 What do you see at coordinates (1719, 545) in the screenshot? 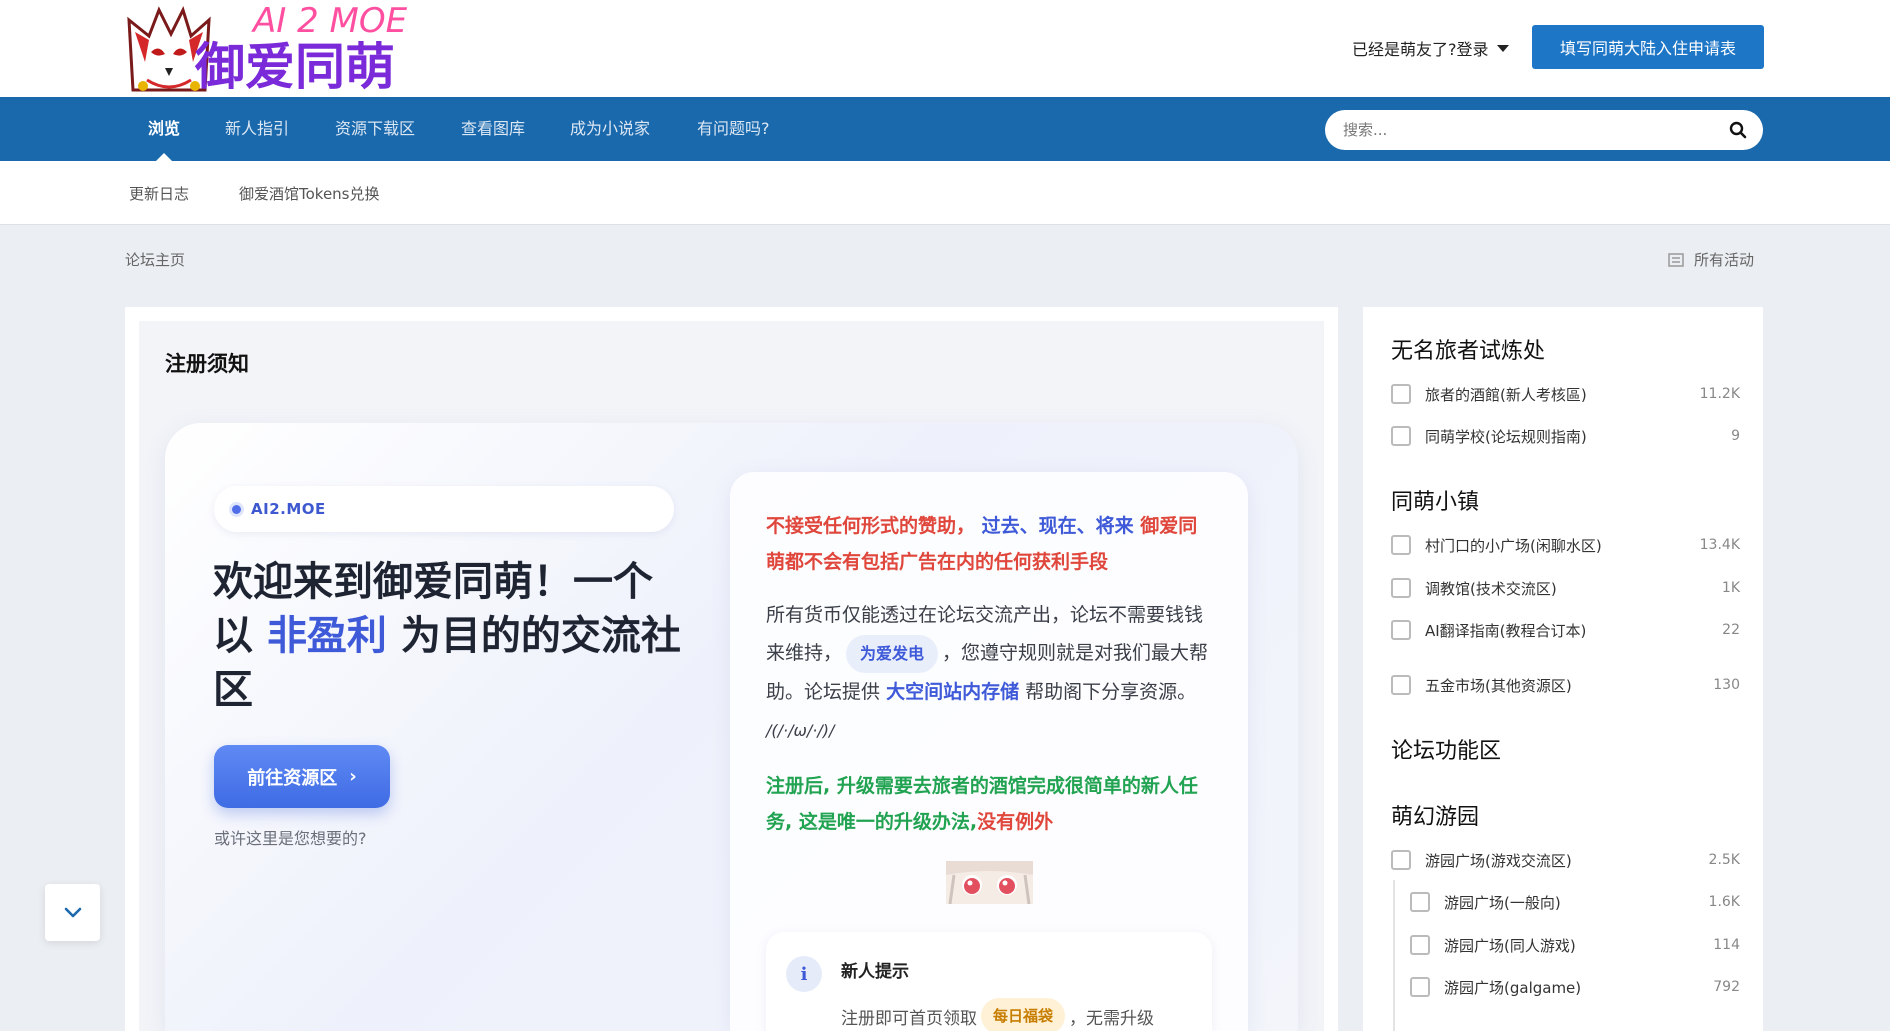
I see `forum-count: 13.4K` at bounding box center [1719, 545].